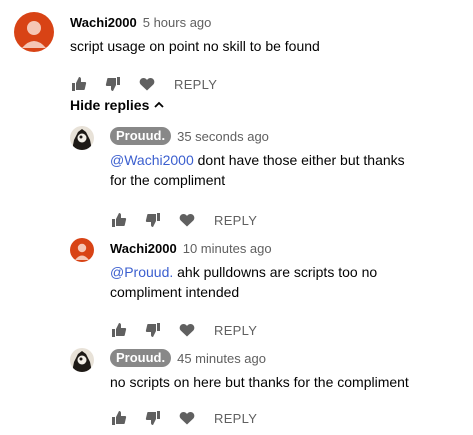 This screenshot has width=473, height=435. Describe the element at coordinates (221, 358) in the screenshot. I see `timestamp: 45 minutes ago` at that location.